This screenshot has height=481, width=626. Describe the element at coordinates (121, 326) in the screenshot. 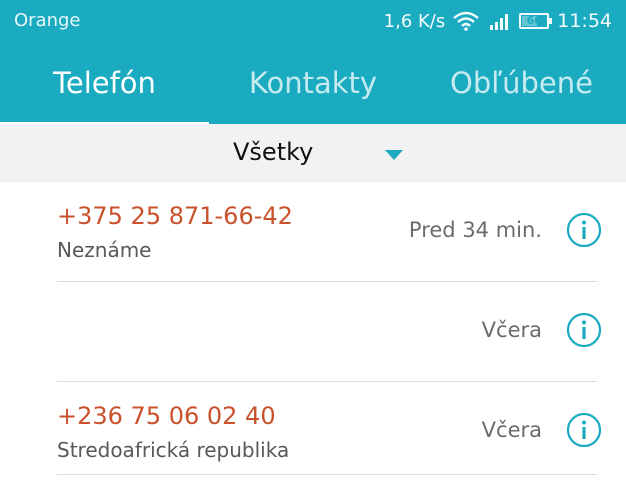

I see `redacted-caller` at that location.